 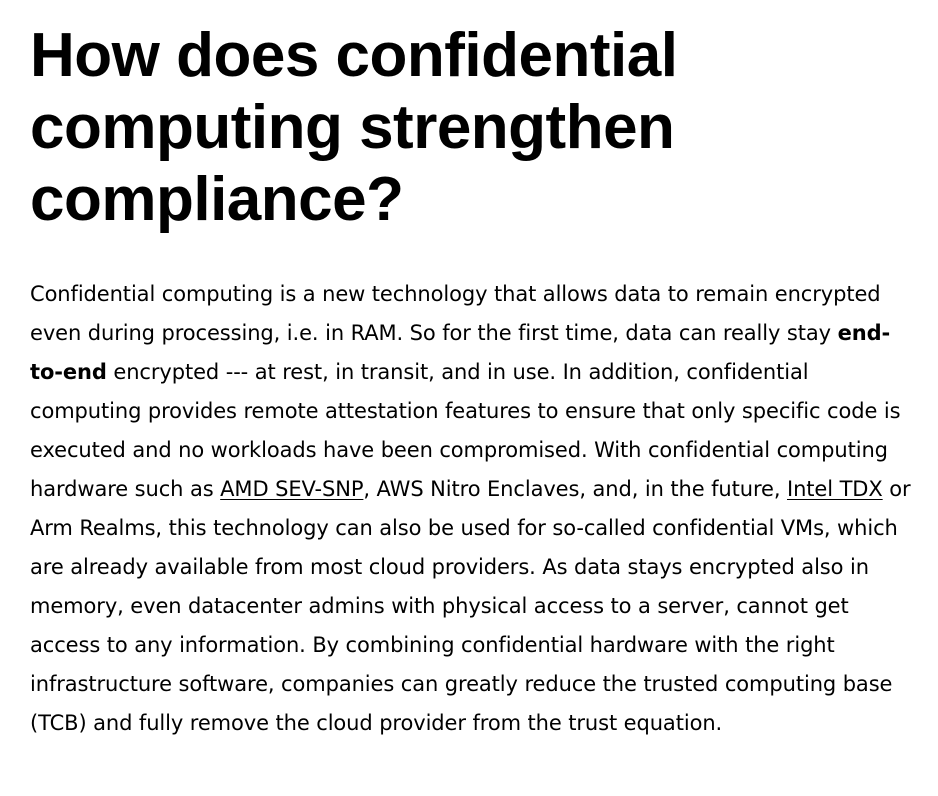 What do you see at coordinates (835, 489) in the screenshot?
I see `link-intel-tdx: Intel TDX` at bounding box center [835, 489].